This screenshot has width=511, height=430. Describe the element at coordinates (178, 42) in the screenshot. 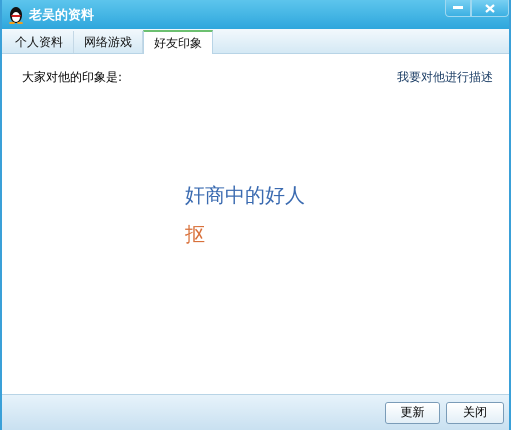

I see `tab: 好友印象` at that location.